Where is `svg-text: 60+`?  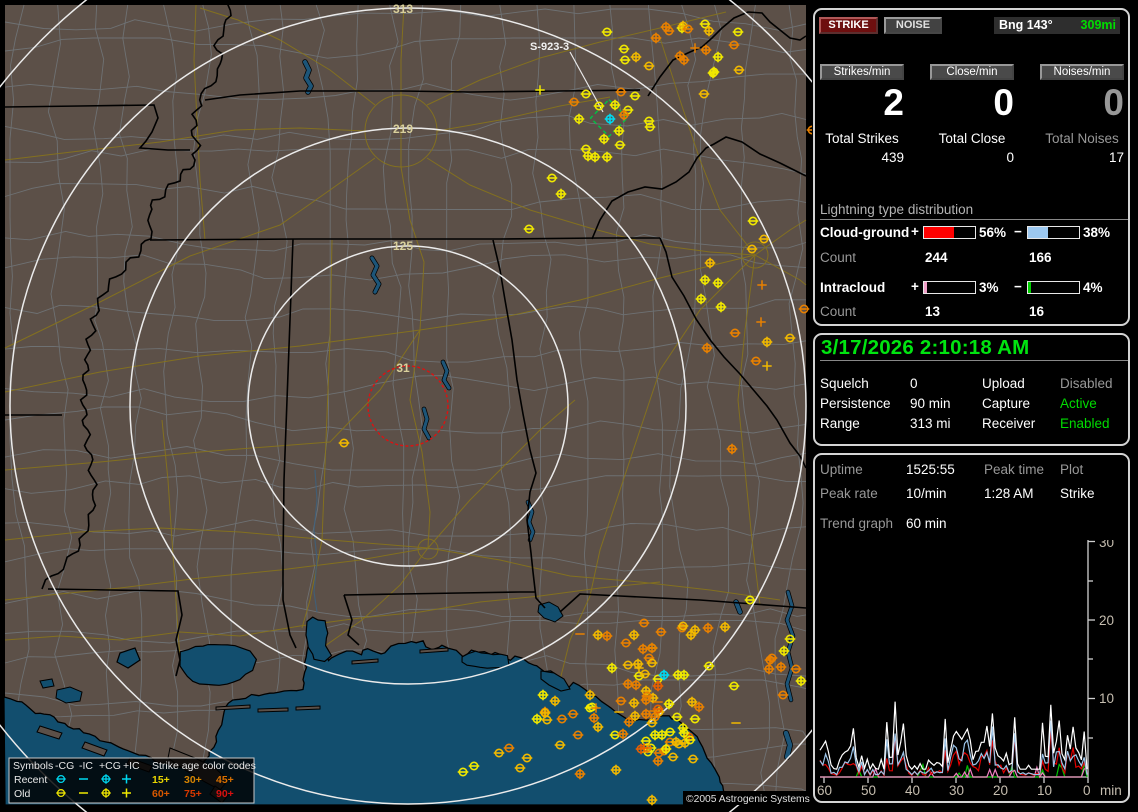
svg-text: 60+ is located at coordinates (161, 794).